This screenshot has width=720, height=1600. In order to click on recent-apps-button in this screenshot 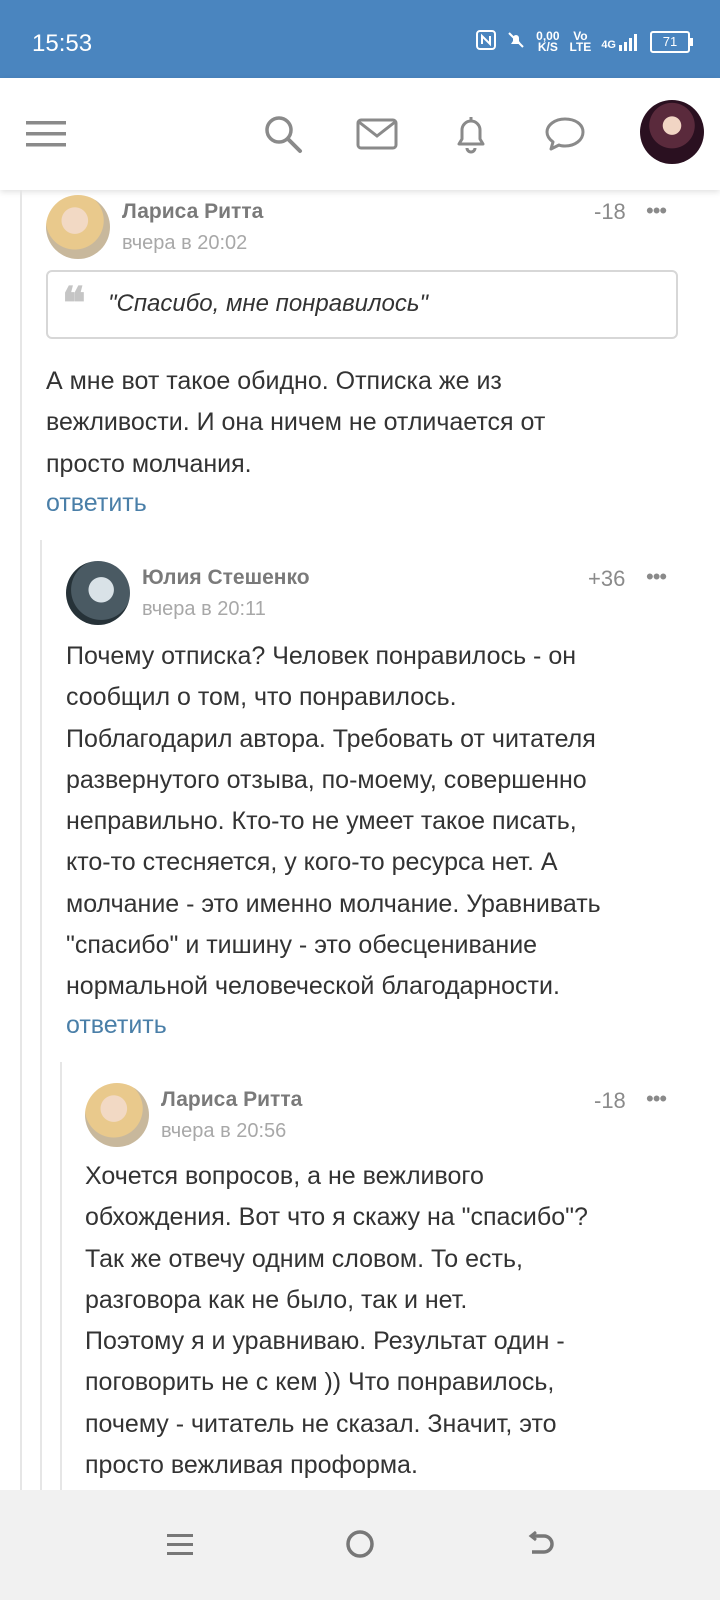, I will do `click(180, 1544)`.